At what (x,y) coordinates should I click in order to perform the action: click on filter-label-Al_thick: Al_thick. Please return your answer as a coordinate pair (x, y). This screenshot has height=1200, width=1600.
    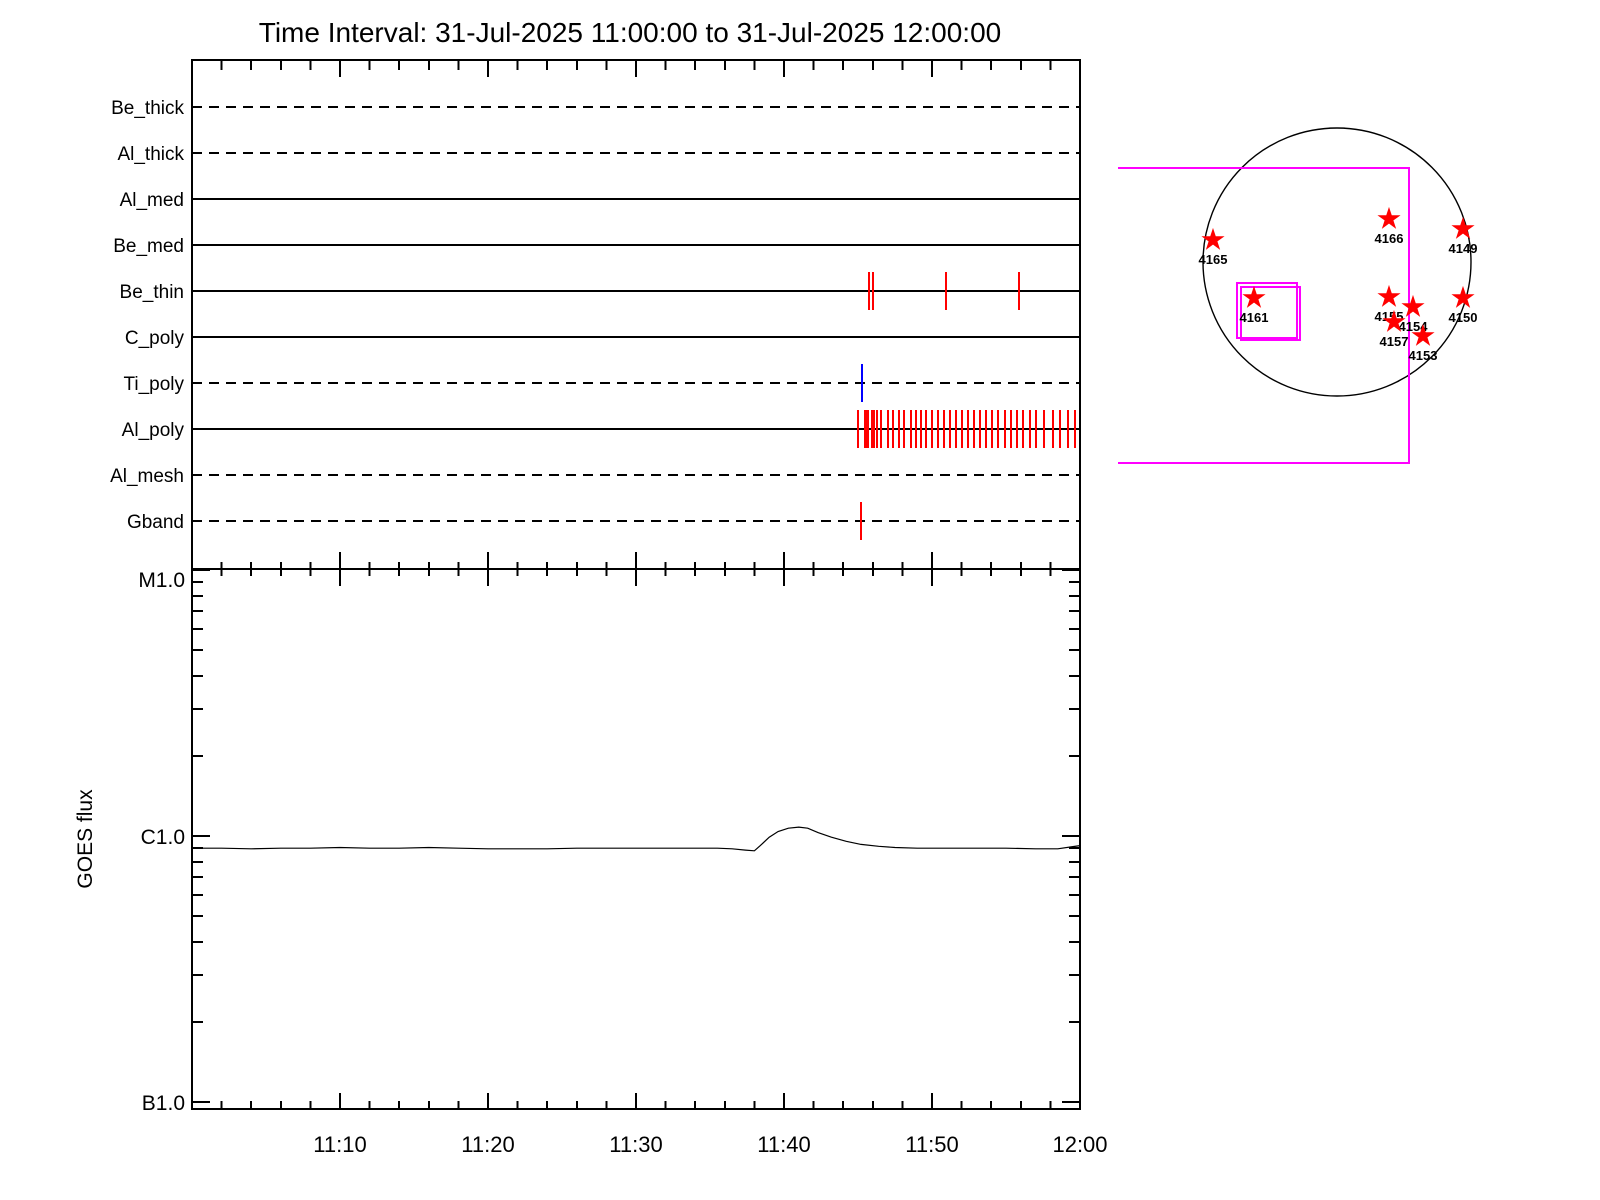
    Looking at the image, I should click on (150, 154).